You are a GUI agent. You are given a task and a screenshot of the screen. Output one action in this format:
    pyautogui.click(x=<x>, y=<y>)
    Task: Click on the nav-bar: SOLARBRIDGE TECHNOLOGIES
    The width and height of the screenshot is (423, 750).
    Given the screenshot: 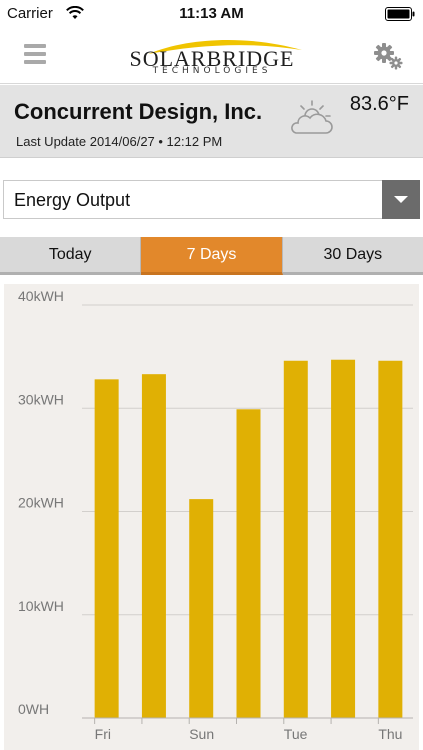 What is the action you would take?
    pyautogui.click(x=211, y=56)
    